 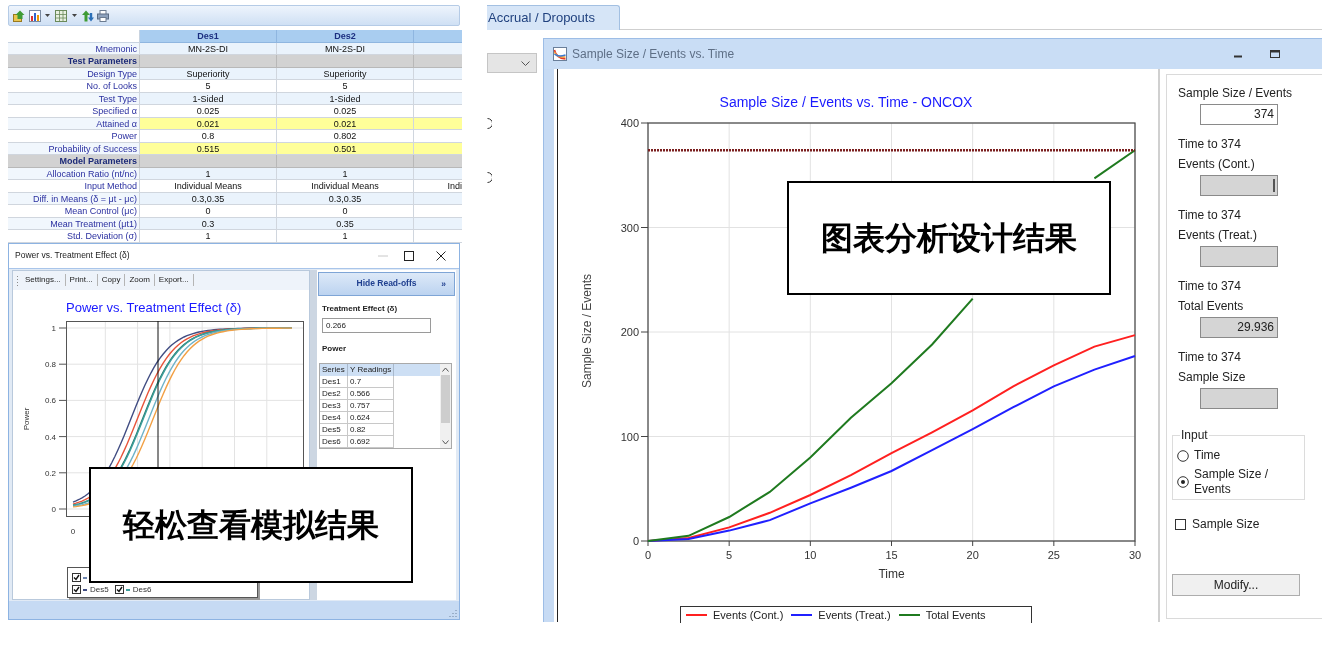 What do you see at coordinates (972, 555) in the screenshot?
I see `x-tick-label: 20` at bounding box center [972, 555].